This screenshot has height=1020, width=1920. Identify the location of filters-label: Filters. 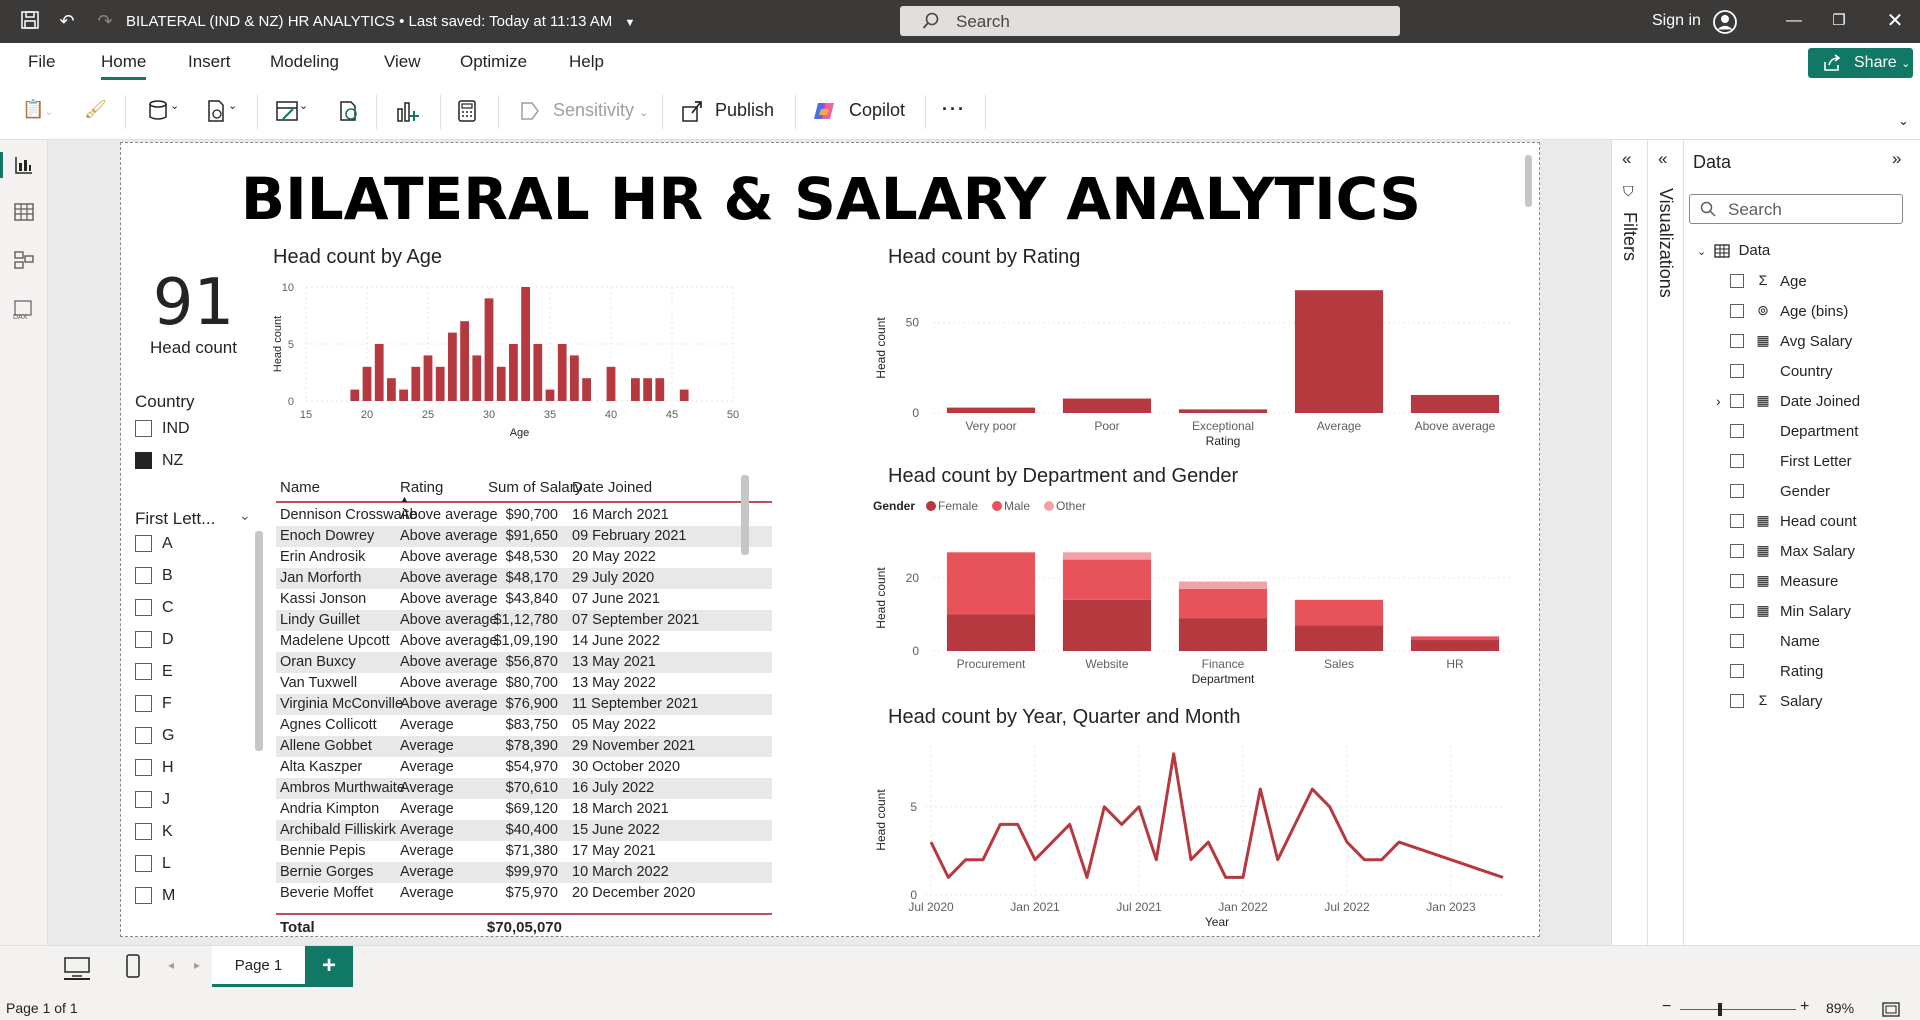
(1629, 236).